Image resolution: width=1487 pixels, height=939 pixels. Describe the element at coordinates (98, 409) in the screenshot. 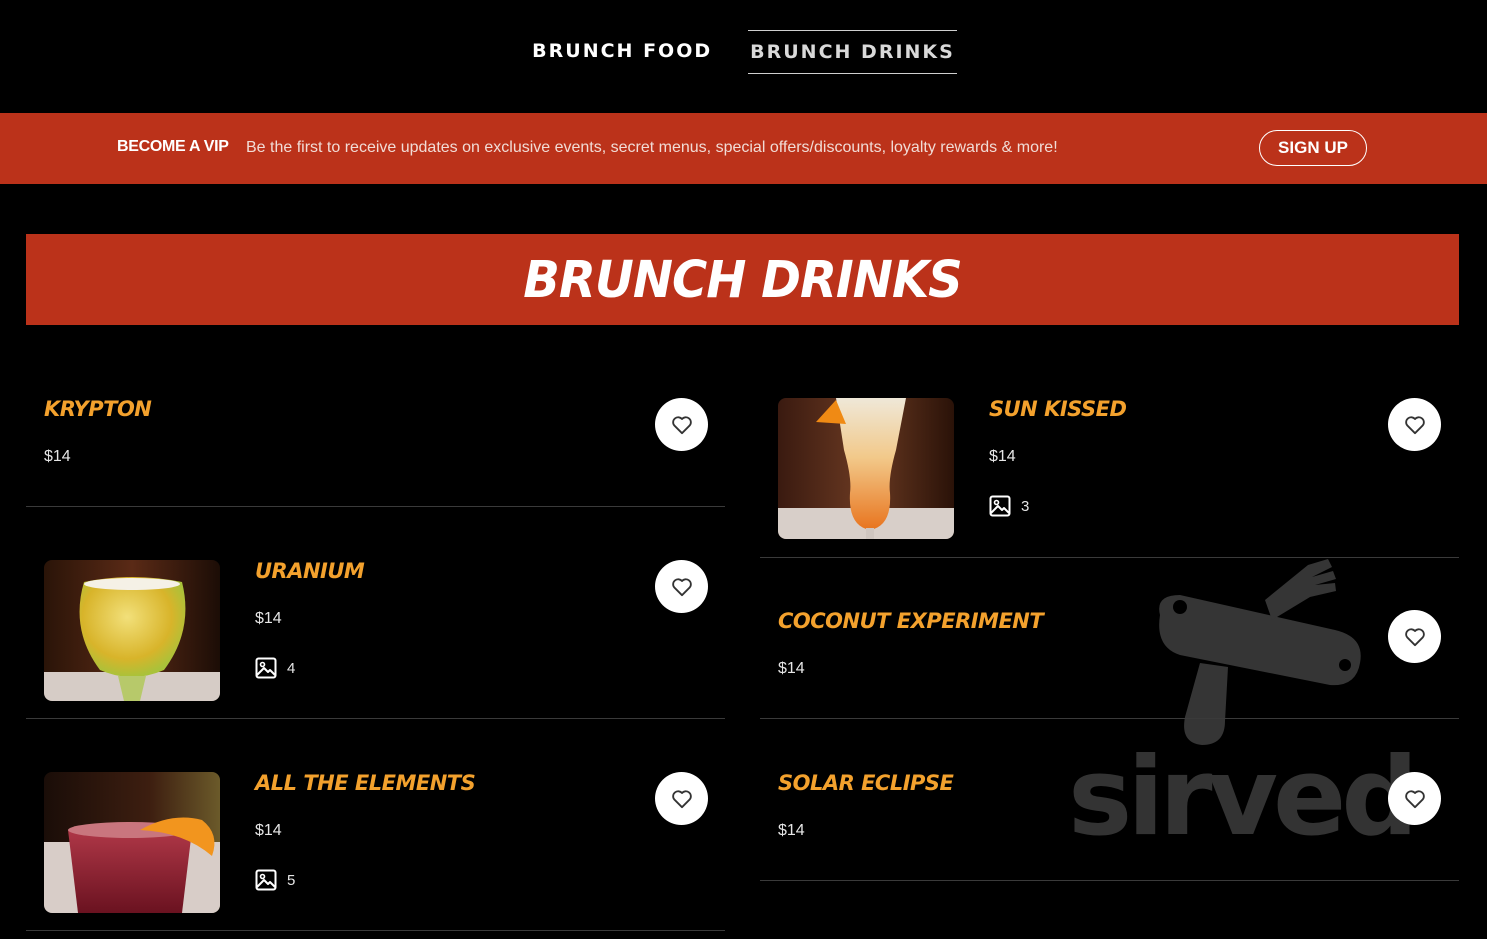

I see `item-name: KRYPTON` at that location.